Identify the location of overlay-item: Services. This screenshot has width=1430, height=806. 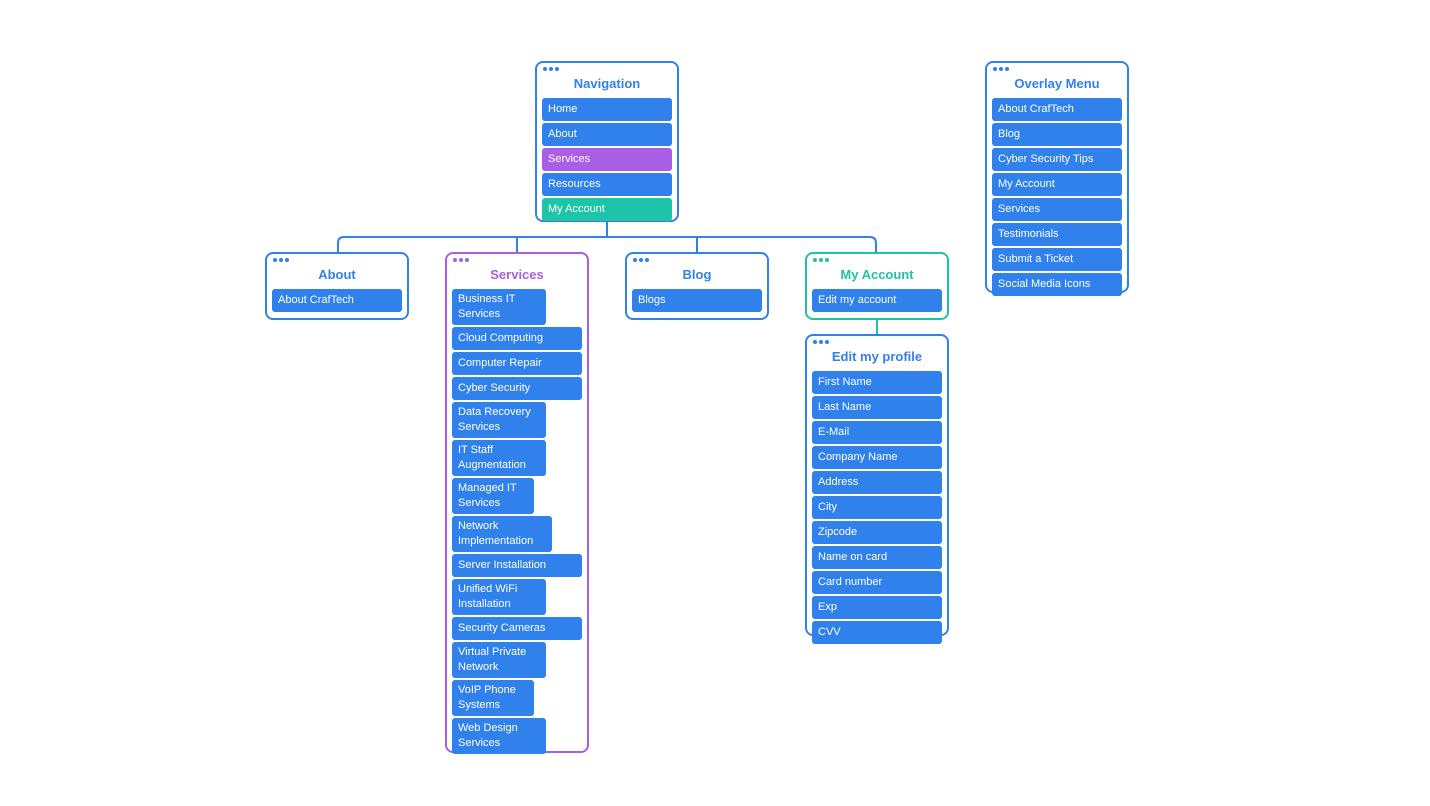
(1057, 209).